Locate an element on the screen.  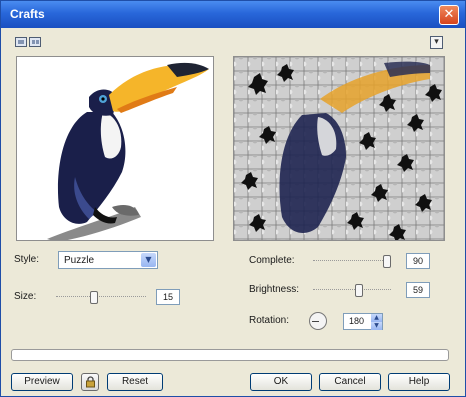
complete-value-field: 90 is located at coordinates (418, 261).